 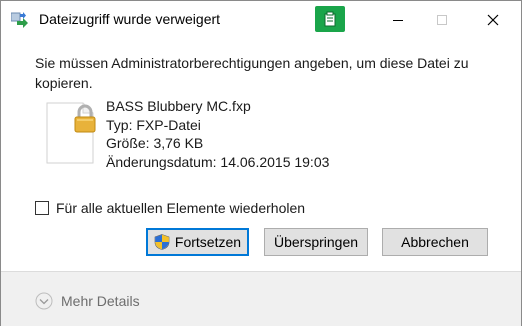 What do you see at coordinates (178, 106) in the screenshot?
I see `file-name: BASS Blubbery MC.fxp` at bounding box center [178, 106].